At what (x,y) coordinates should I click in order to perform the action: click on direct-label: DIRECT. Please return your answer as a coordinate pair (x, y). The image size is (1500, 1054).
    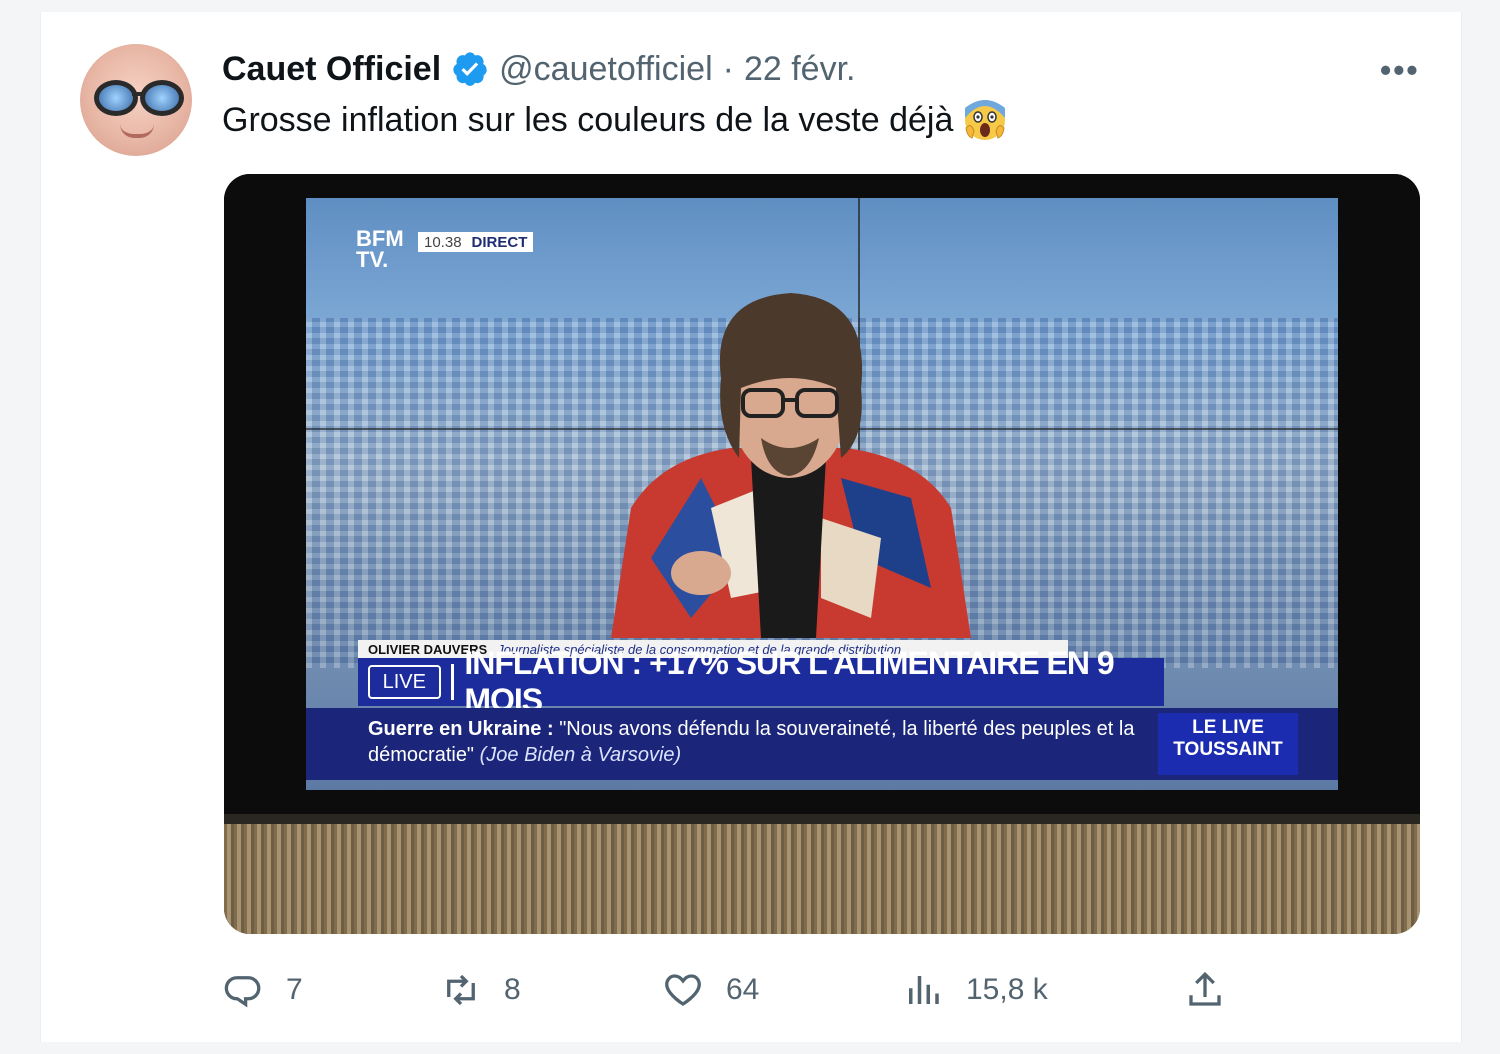
    Looking at the image, I should click on (499, 242).